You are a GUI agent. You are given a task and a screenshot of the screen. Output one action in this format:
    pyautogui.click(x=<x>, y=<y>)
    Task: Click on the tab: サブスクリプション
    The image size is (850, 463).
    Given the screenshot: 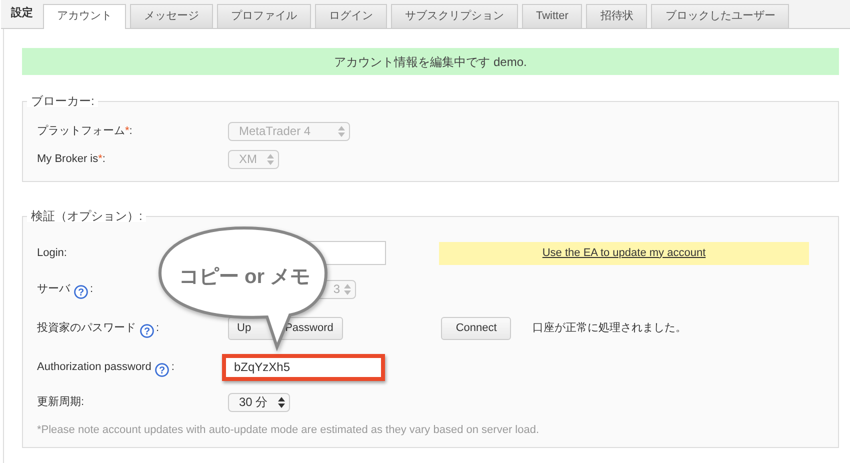 What is the action you would take?
    pyautogui.click(x=454, y=16)
    